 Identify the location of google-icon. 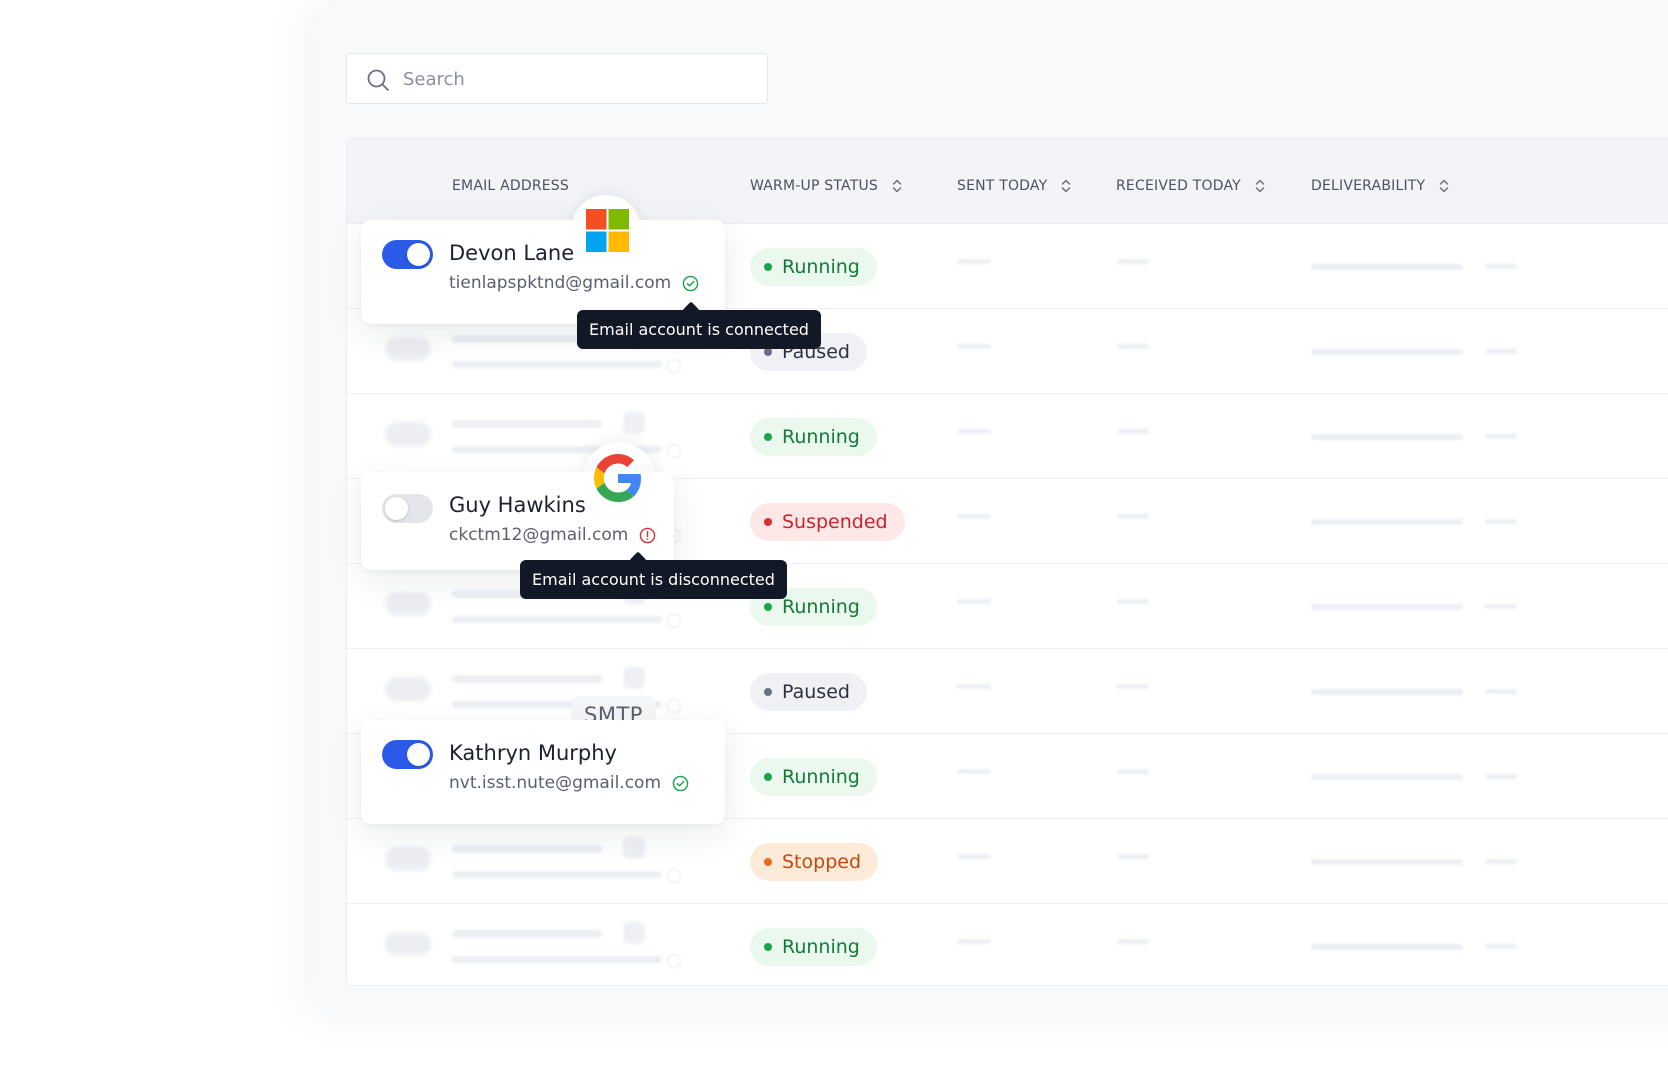
(617, 478).